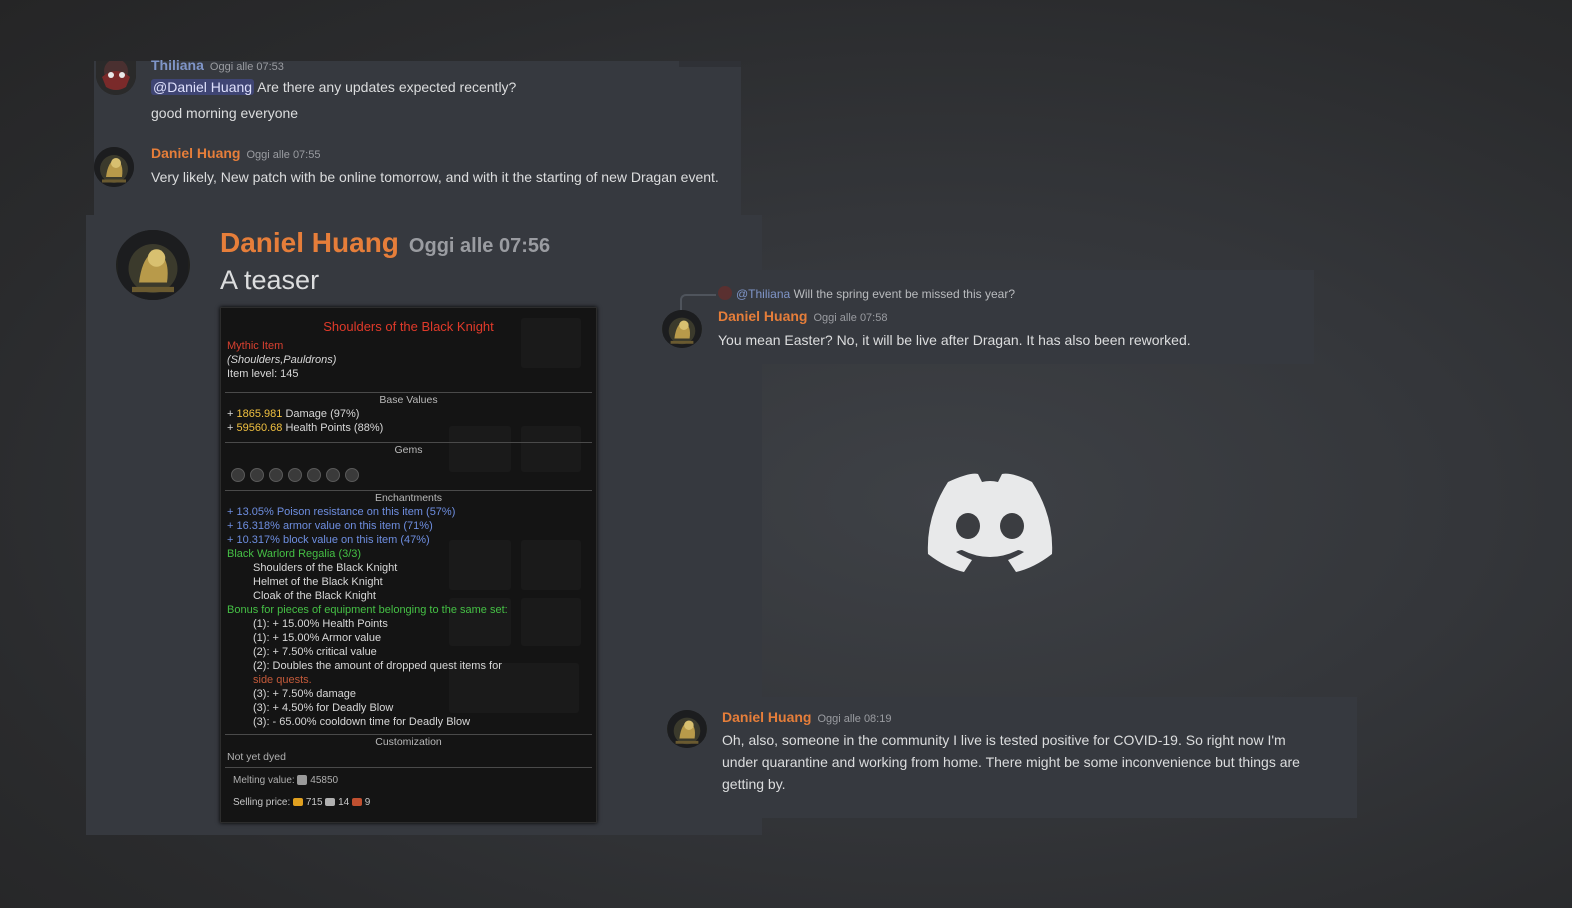 The width and height of the screenshot is (1572, 908). Describe the element at coordinates (330, 526) in the screenshot. I see `enchantment: + 16.318% armor value on this item (71%)` at that location.